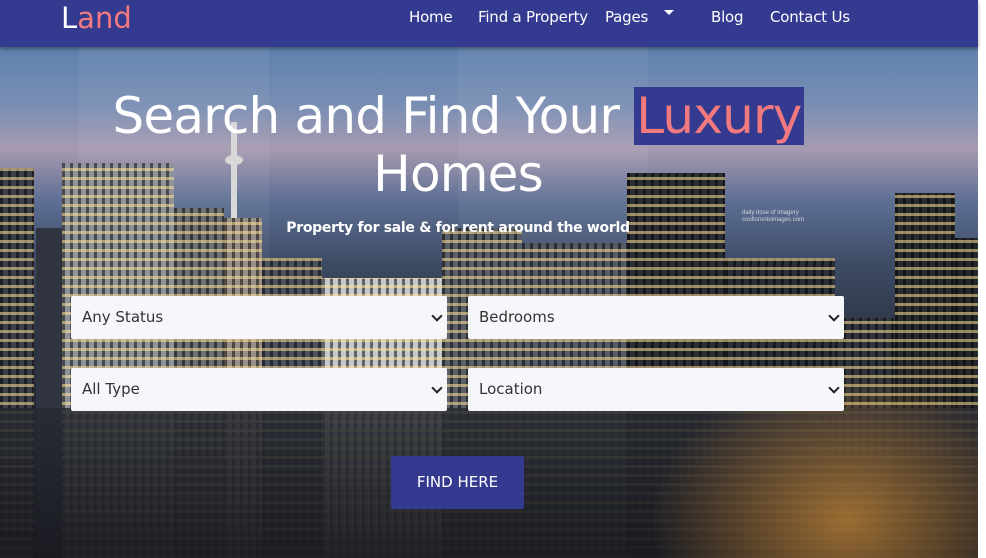 This screenshot has width=986, height=558. What do you see at coordinates (123, 317) in the screenshot?
I see `status-select-value: Any Status` at bounding box center [123, 317].